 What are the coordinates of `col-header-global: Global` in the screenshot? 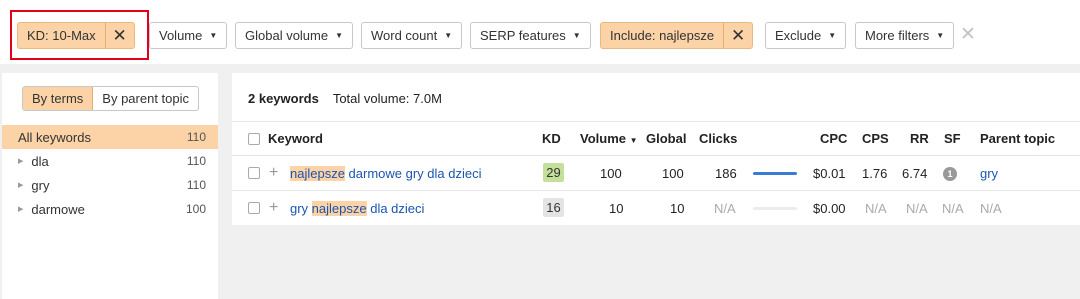 It's located at (666, 138).